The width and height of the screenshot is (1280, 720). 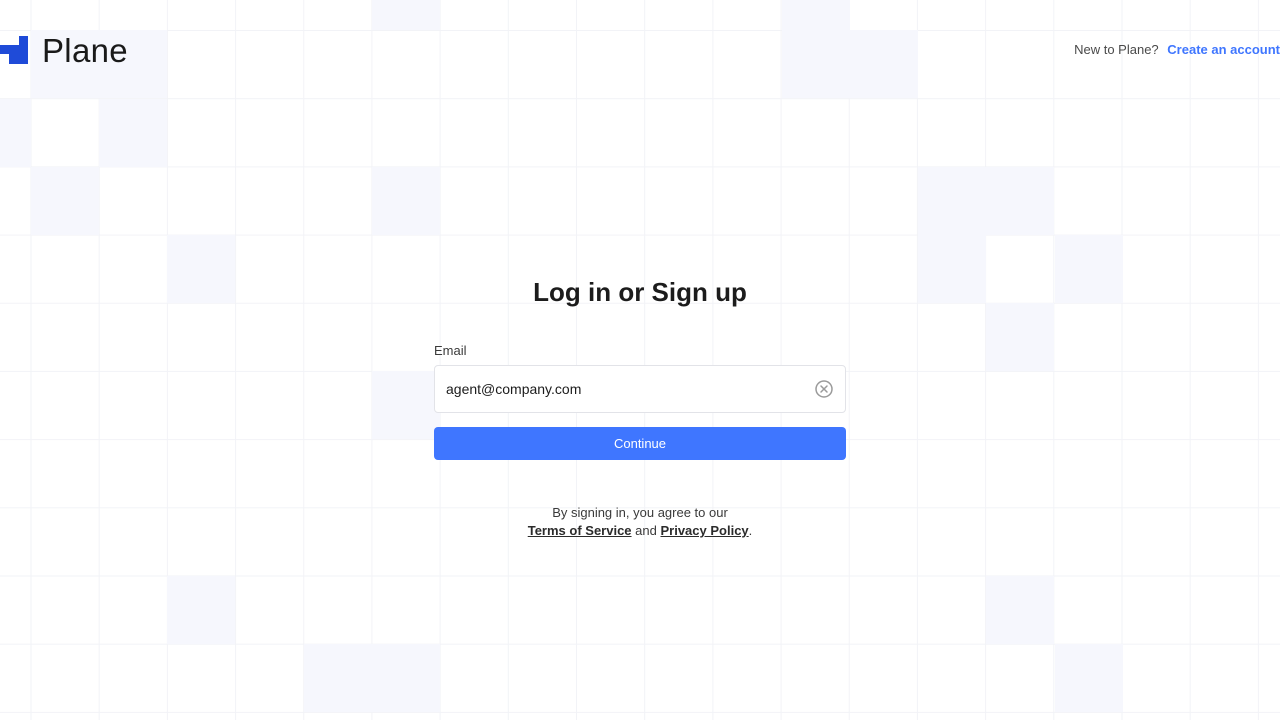 I want to click on email-field, so click(x=640, y=389).